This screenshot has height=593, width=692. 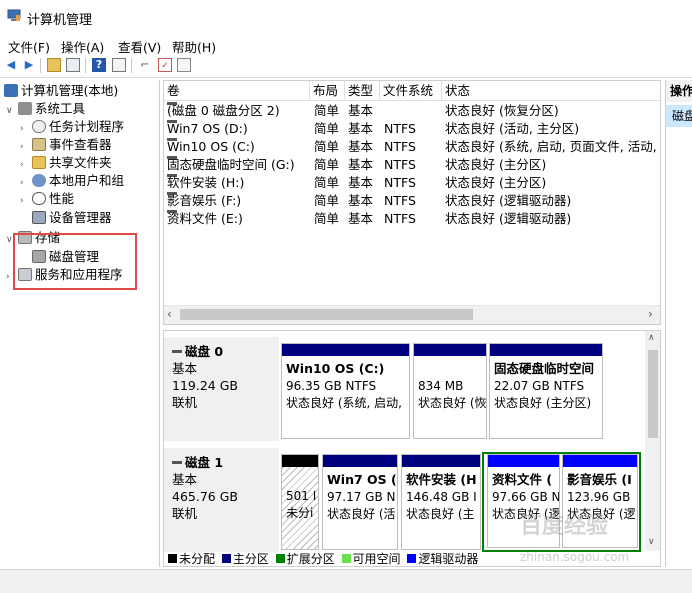 What do you see at coordinates (221, 500) in the screenshot?
I see `disk-1-label: 磁盘 1 基本 465.76 GB 联机` at bounding box center [221, 500].